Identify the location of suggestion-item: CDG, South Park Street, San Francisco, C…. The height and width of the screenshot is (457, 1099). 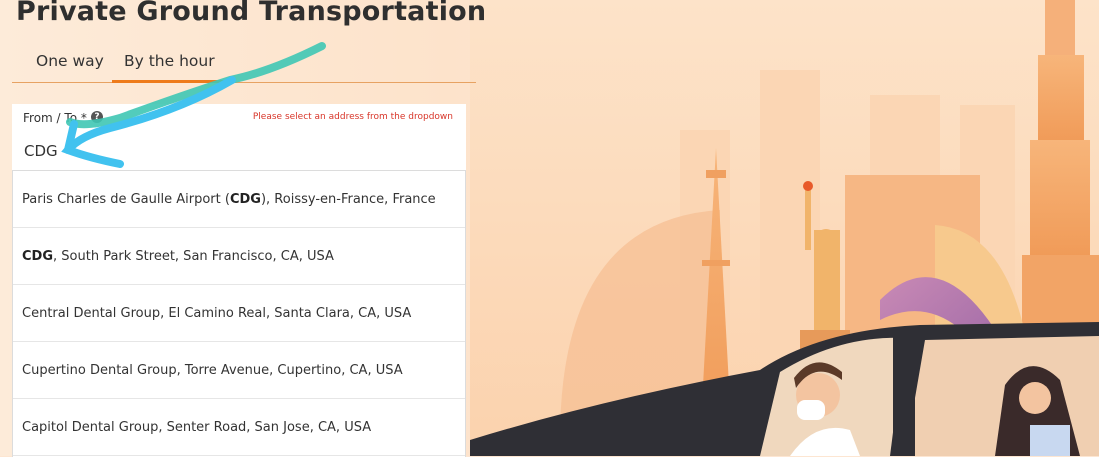
(239, 256).